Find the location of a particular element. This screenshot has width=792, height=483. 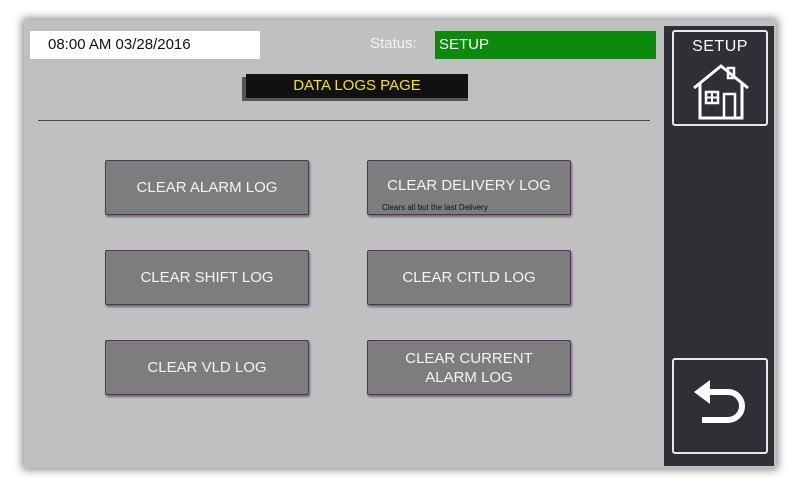

clear-delivery-log-note: Clears all but the last Delivery is located at coordinates (435, 207).